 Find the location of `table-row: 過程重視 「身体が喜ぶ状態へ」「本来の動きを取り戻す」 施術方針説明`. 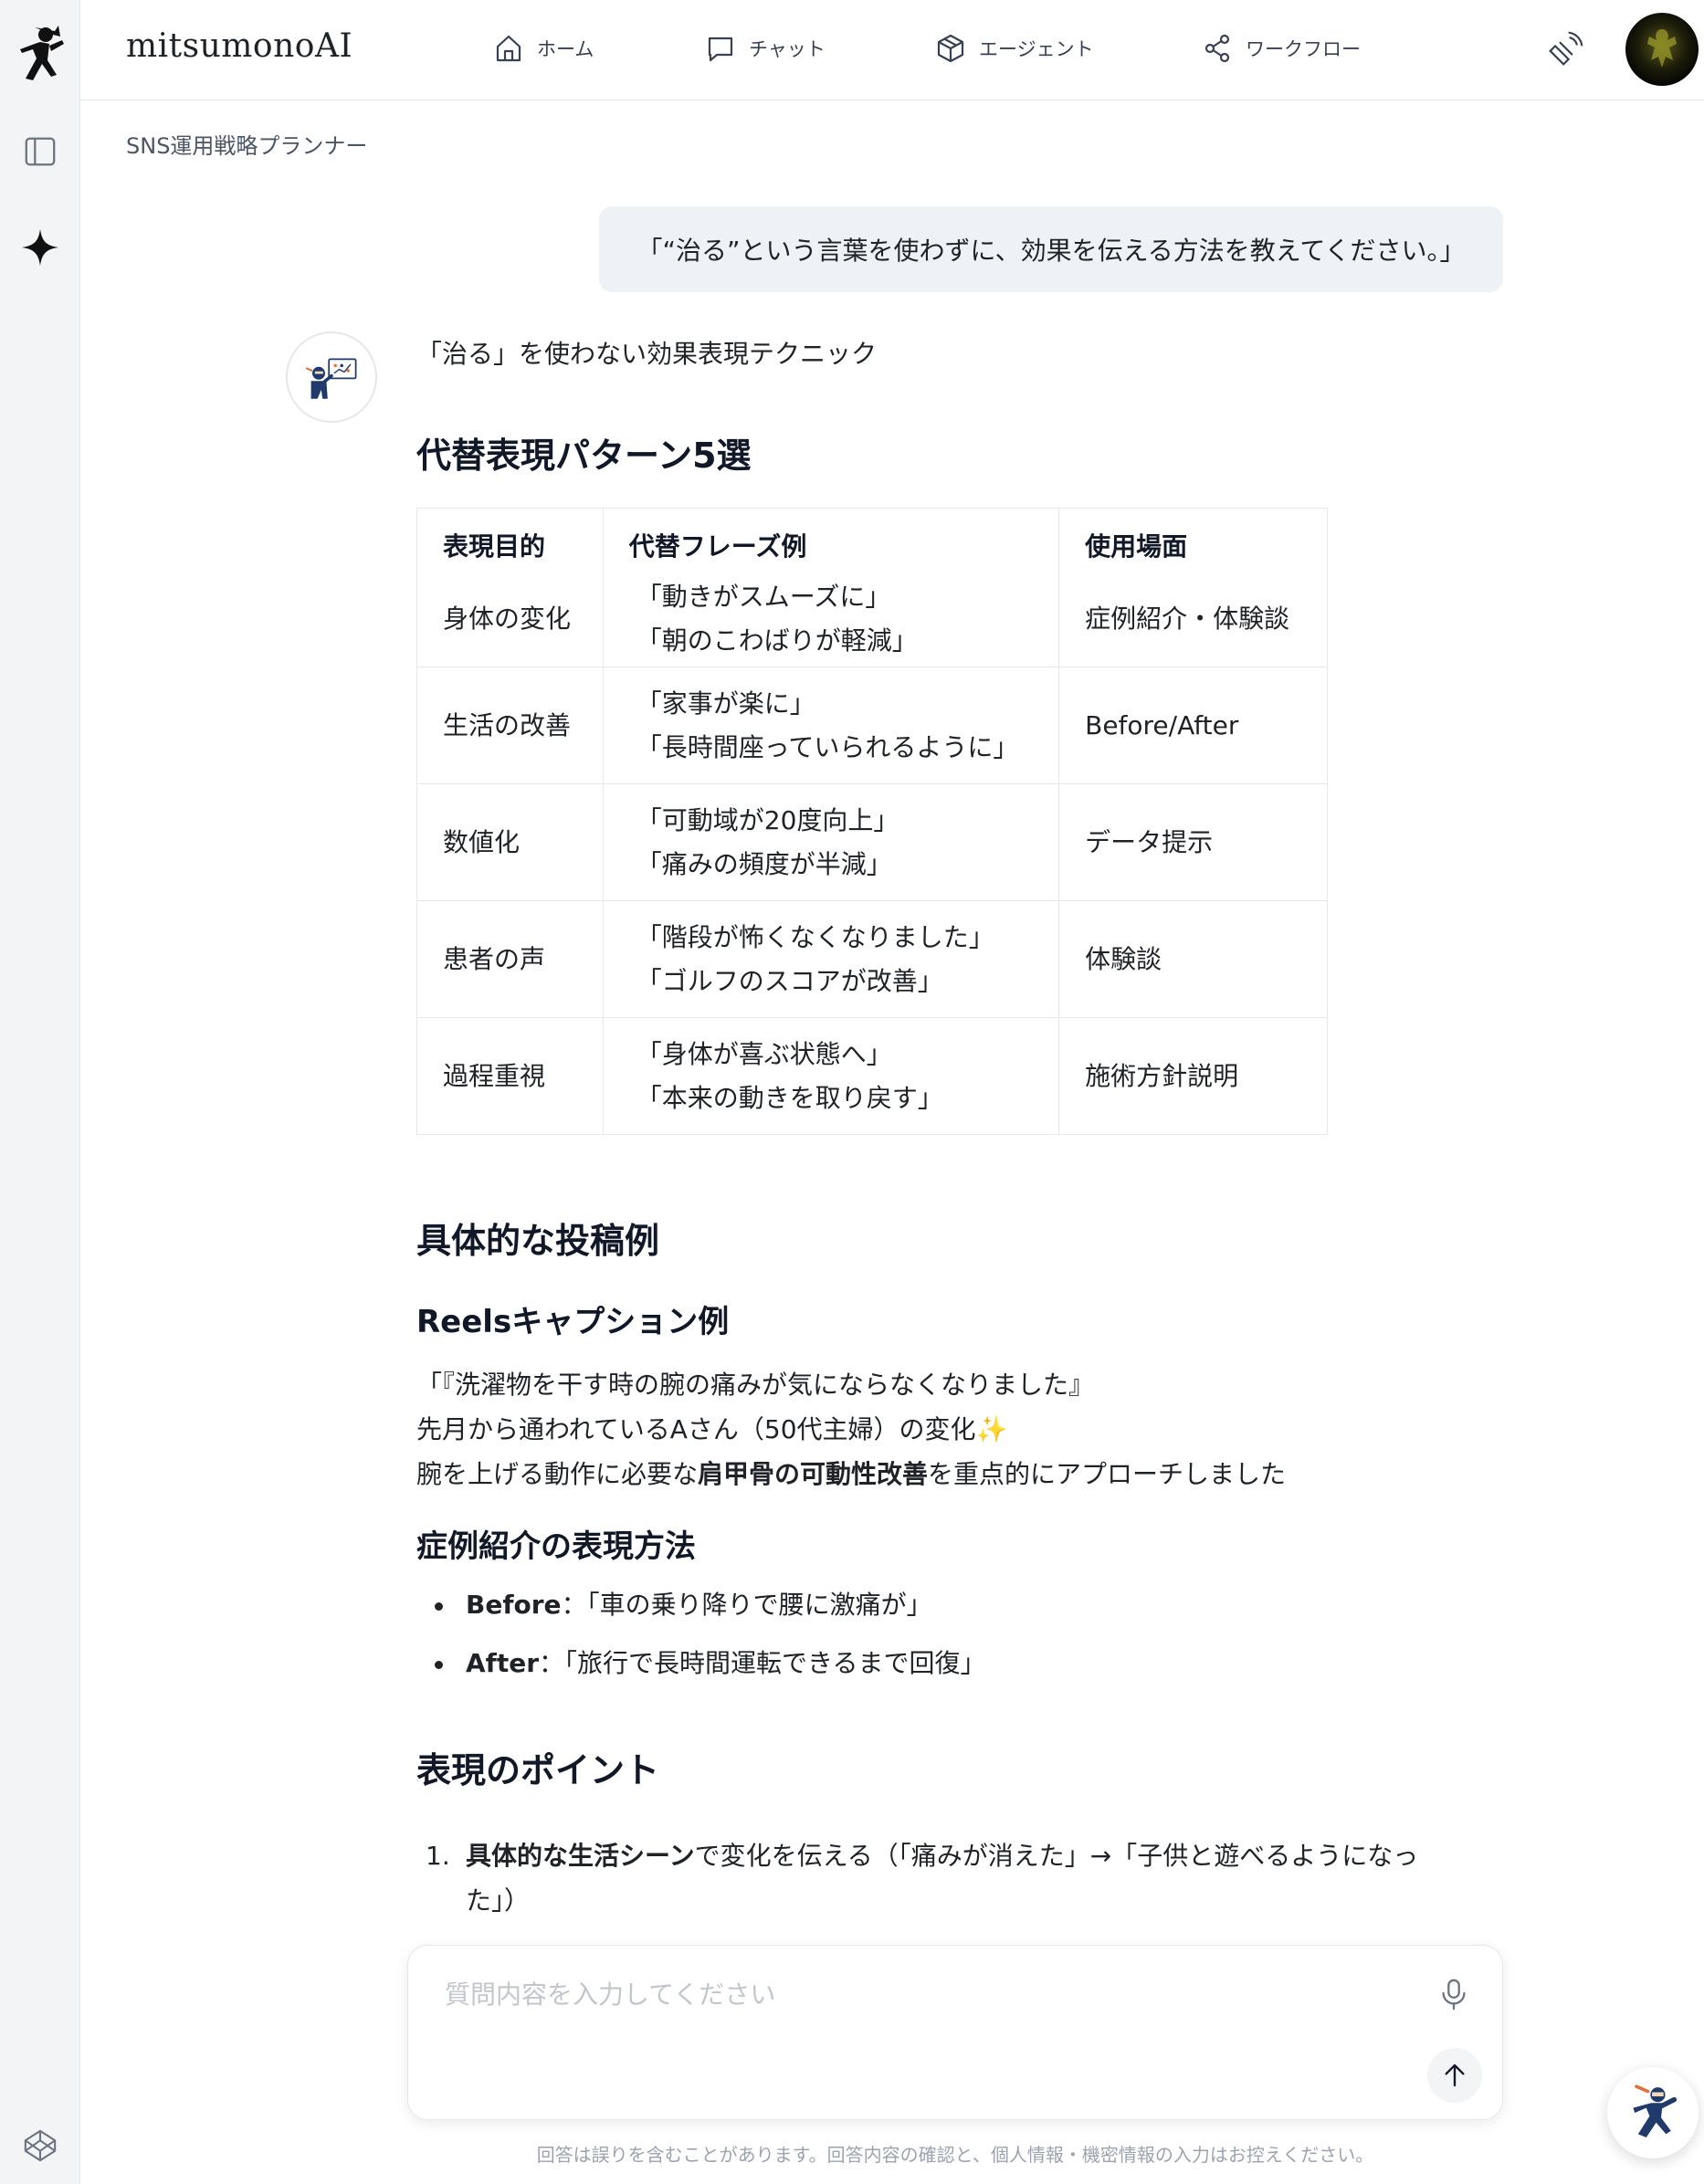

table-row: 過程重視 「身体が喜ぶ状態へ」「本来の動きを取り戻す」 施術方針説明 is located at coordinates (872, 1076).